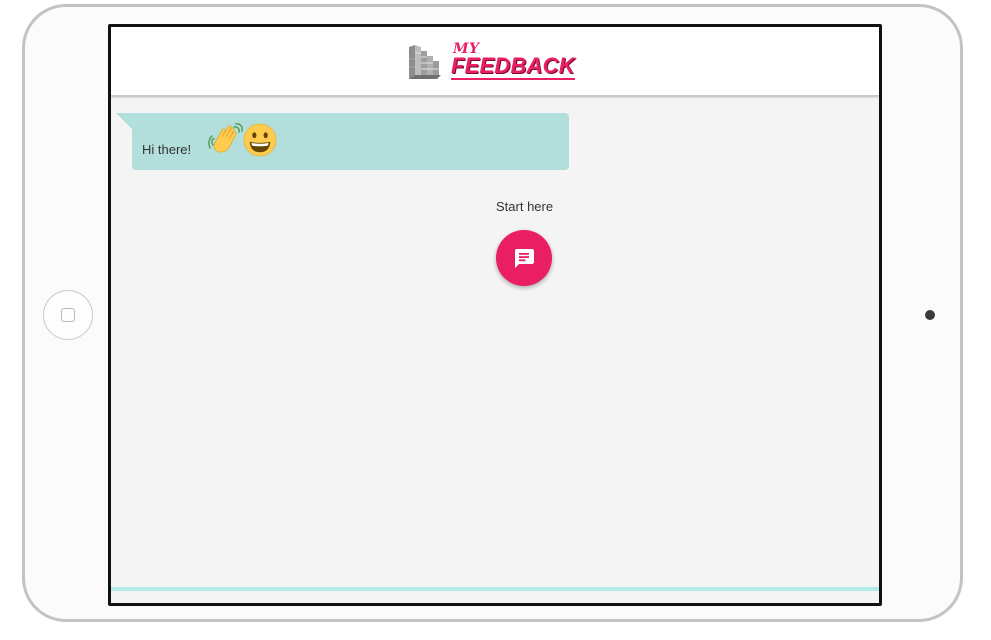 This screenshot has height=640, width=991. Describe the element at coordinates (350, 141) in the screenshot. I see `greeting-bubble: Hi there!` at that location.